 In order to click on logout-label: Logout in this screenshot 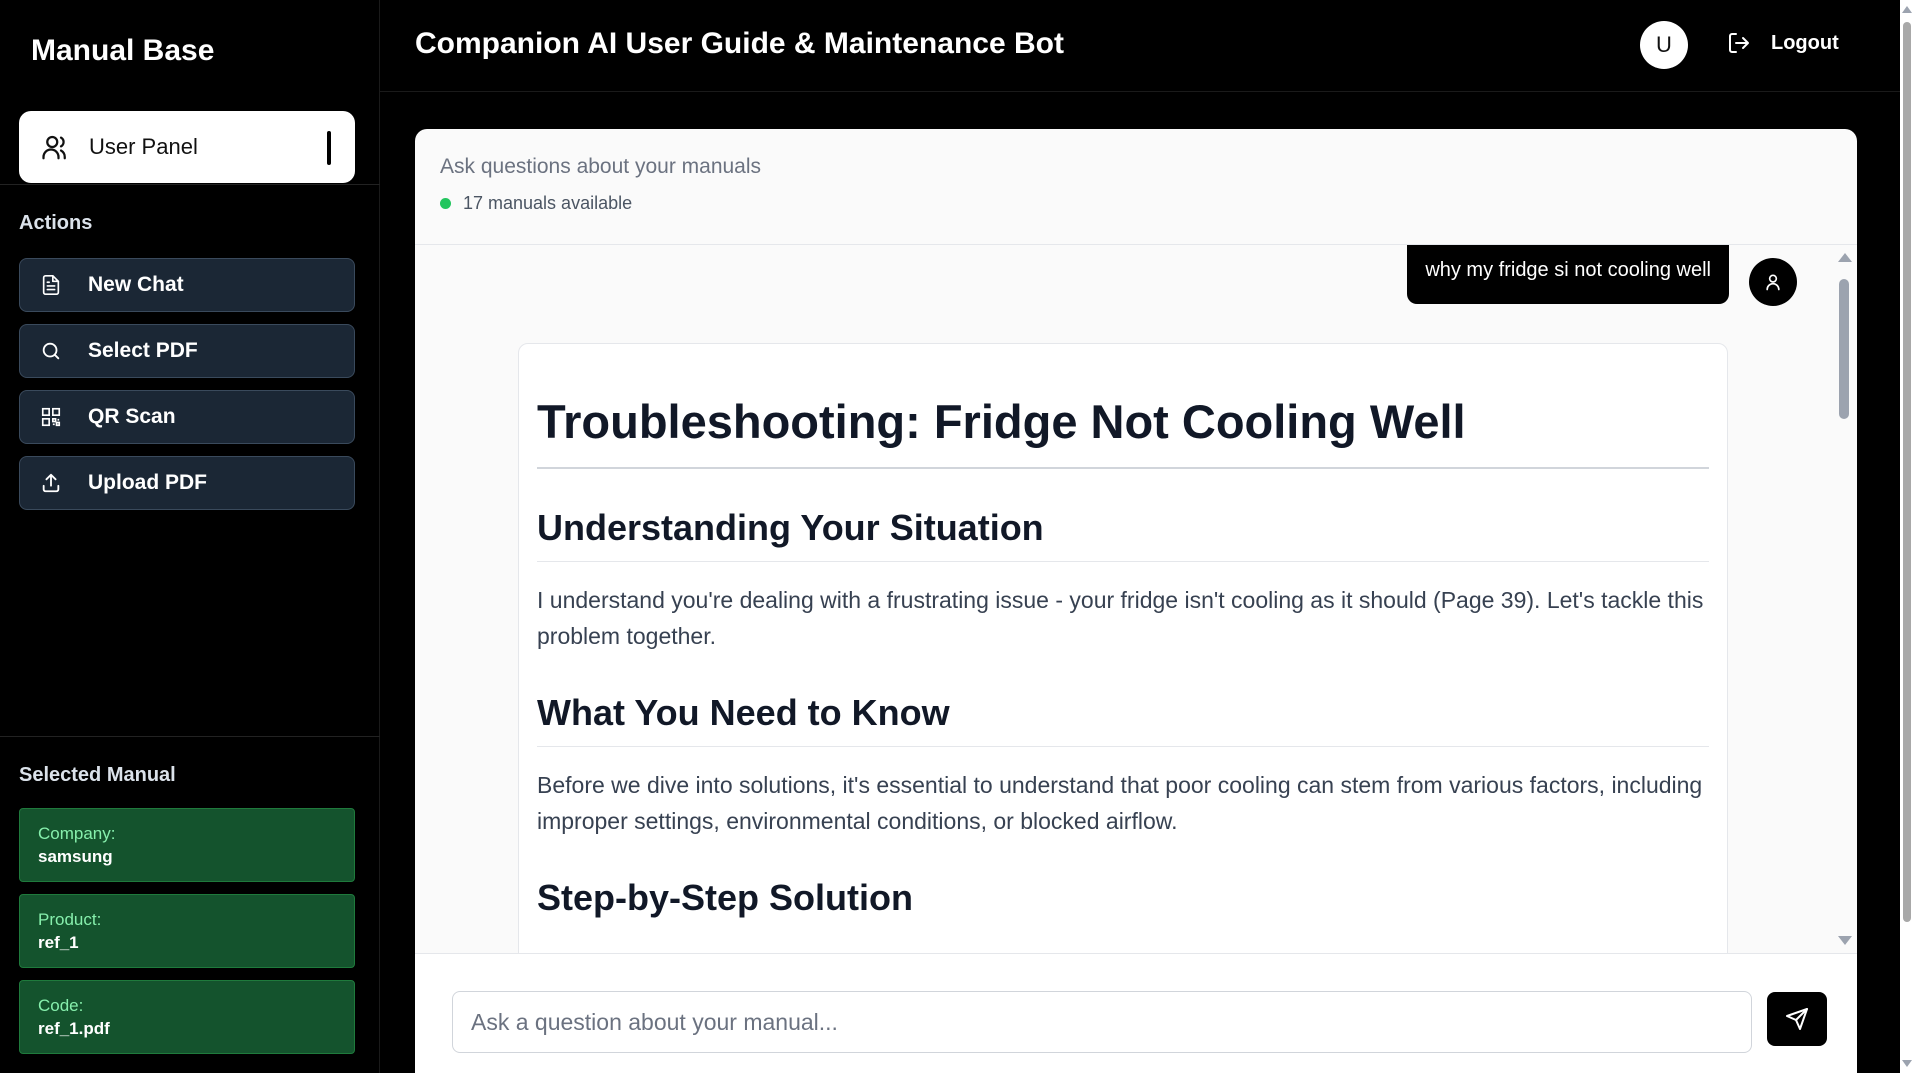, I will do `click(1805, 42)`.